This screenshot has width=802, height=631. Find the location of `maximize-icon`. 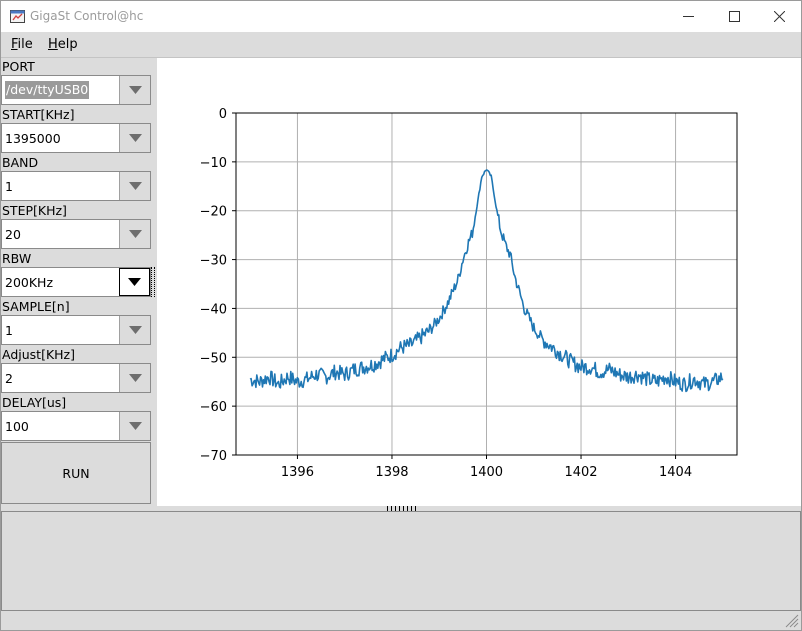

maximize-icon is located at coordinates (734, 16).